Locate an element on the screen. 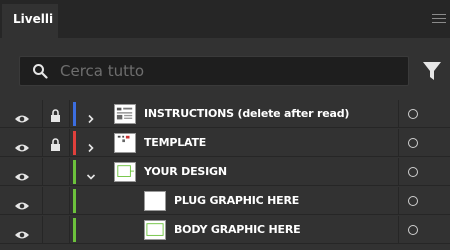 This screenshot has width=450, height=250. layer-row: PLUG GRAPHIC HERE is located at coordinates (225, 201).